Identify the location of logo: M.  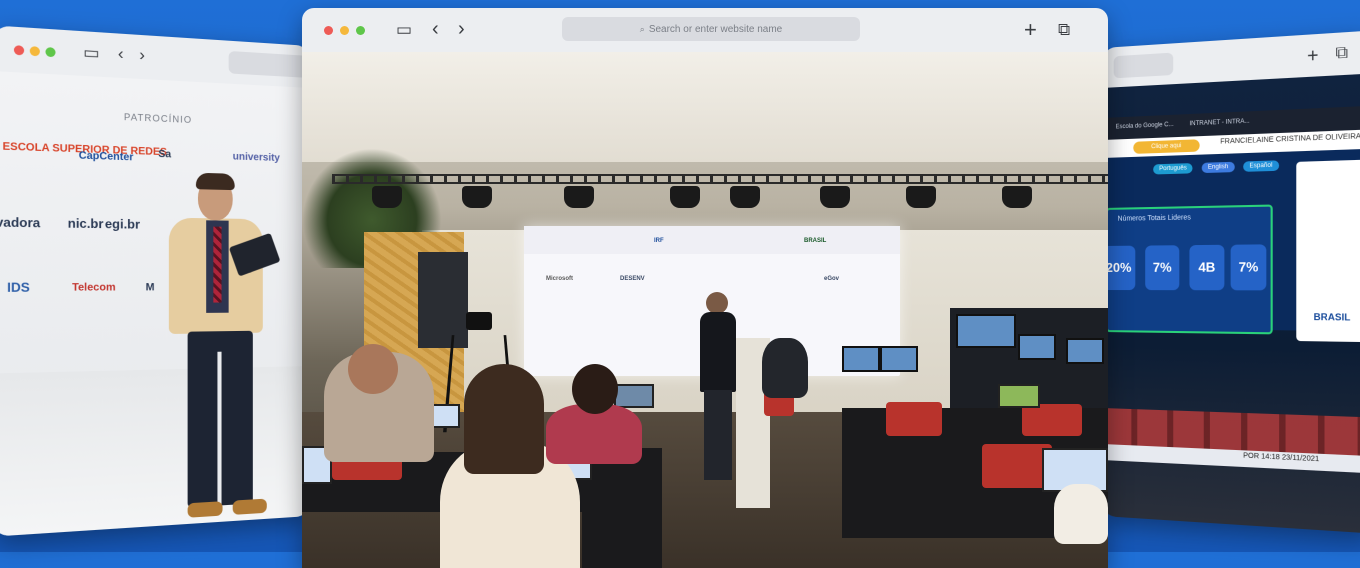
(150, 288).